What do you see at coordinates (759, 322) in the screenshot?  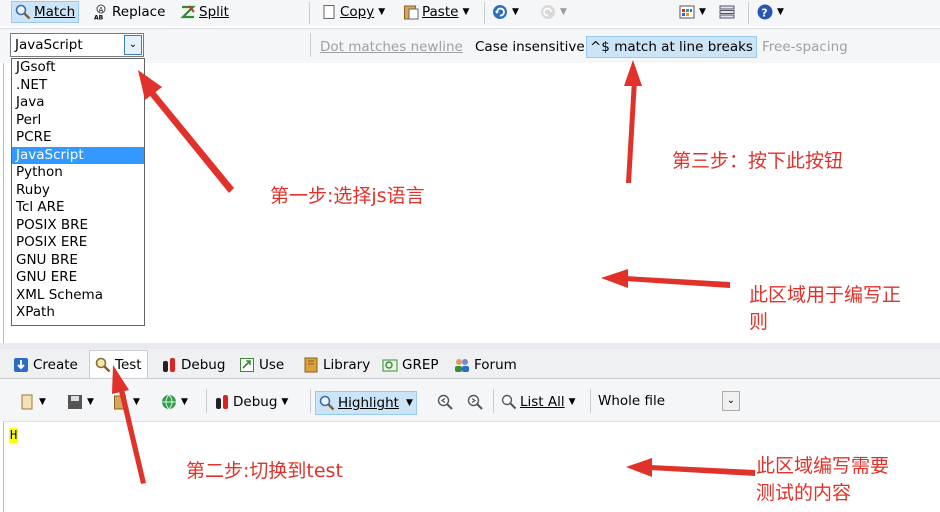 I see `annotation-regex-area-line2: 则` at bounding box center [759, 322].